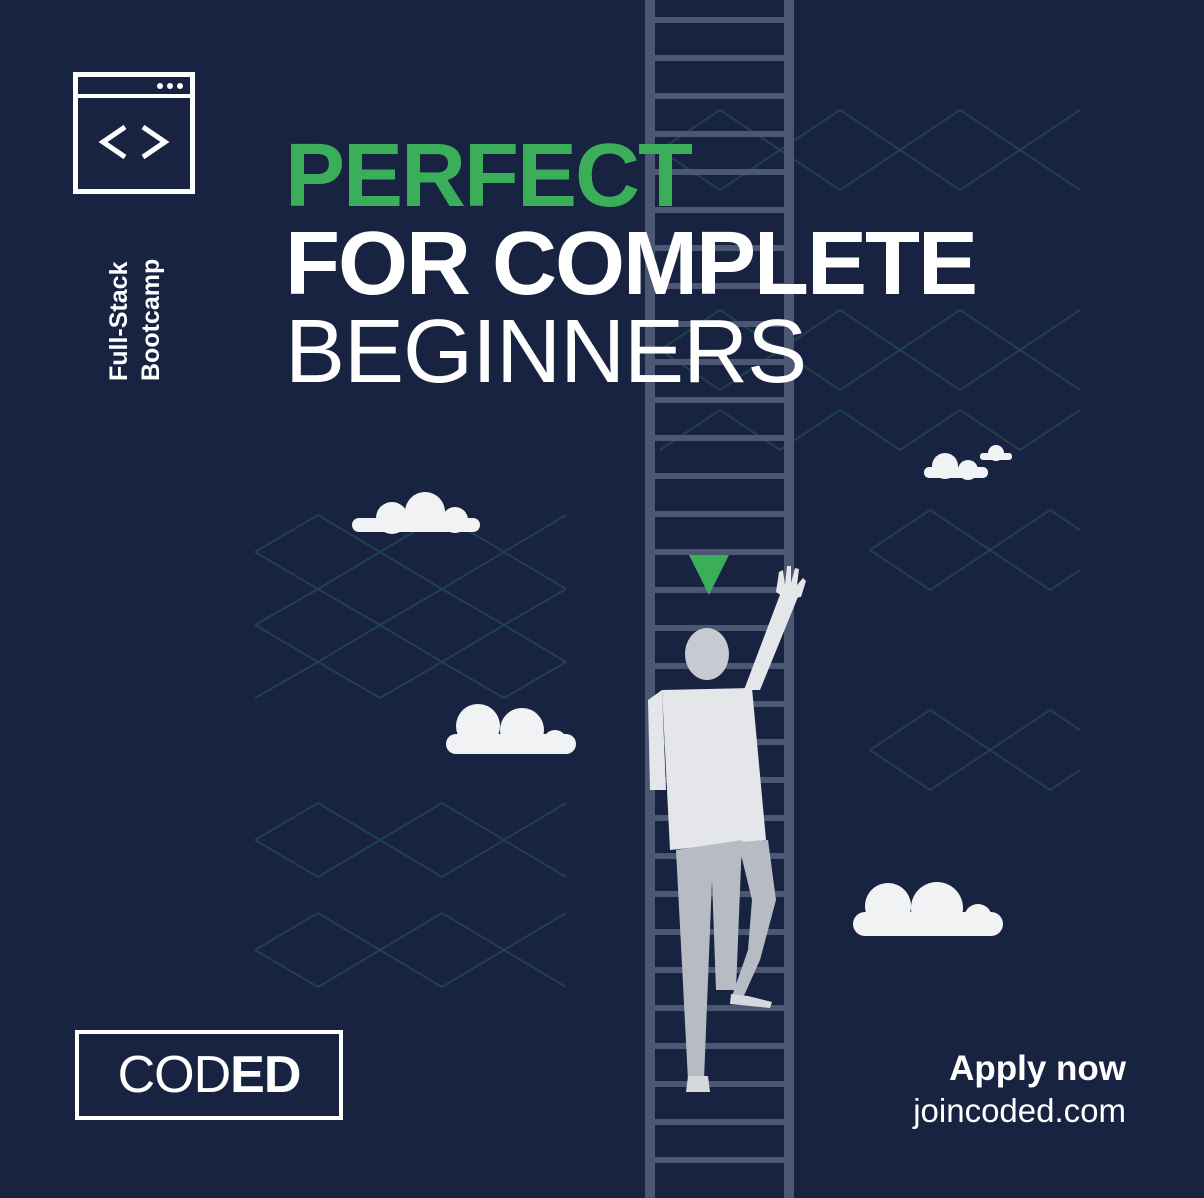 Image resolution: width=1204 pixels, height=1198 pixels. I want to click on headline-line2: FOR COMPLETE, so click(631, 264).